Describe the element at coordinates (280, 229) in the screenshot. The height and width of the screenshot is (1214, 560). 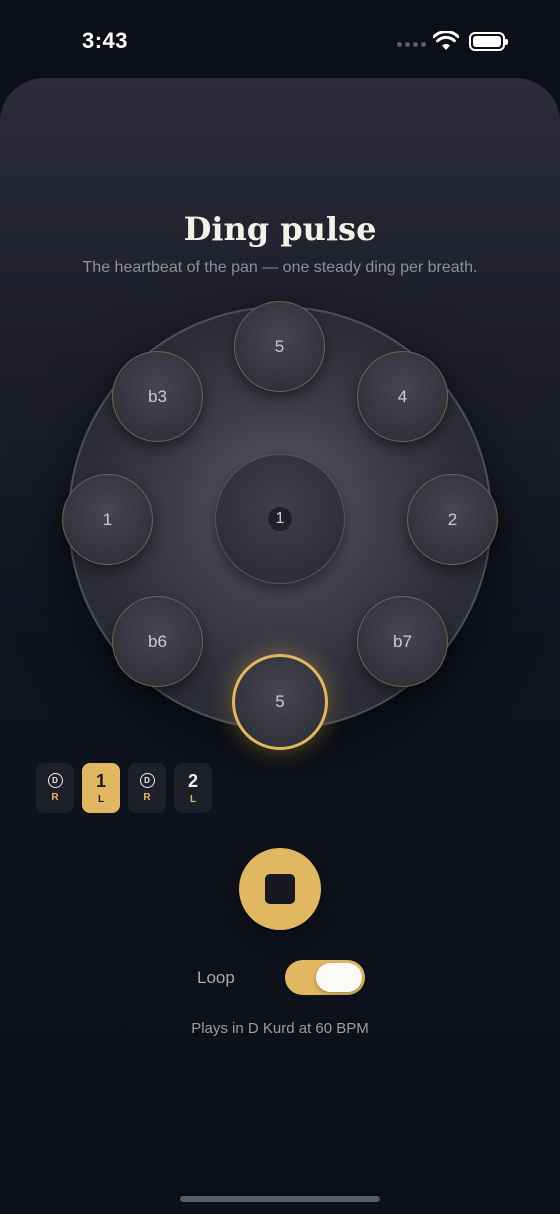
I see `page-title: Ding pulse` at that location.